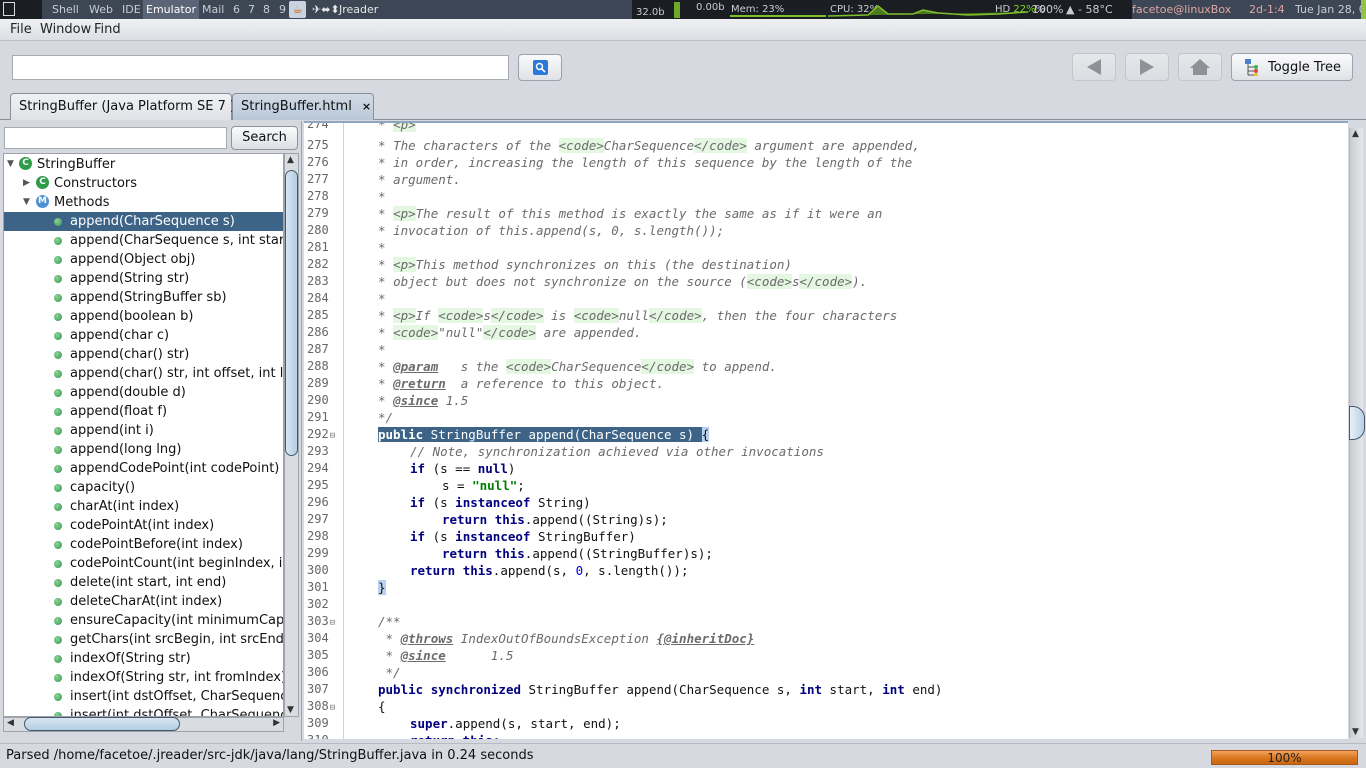 Image resolution: width=1366 pixels, height=768 pixels. Describe the element at coordinates (143, 373) in the screenshot. I see `tree-method-item: append(char() str, int offset, int le` at that location.